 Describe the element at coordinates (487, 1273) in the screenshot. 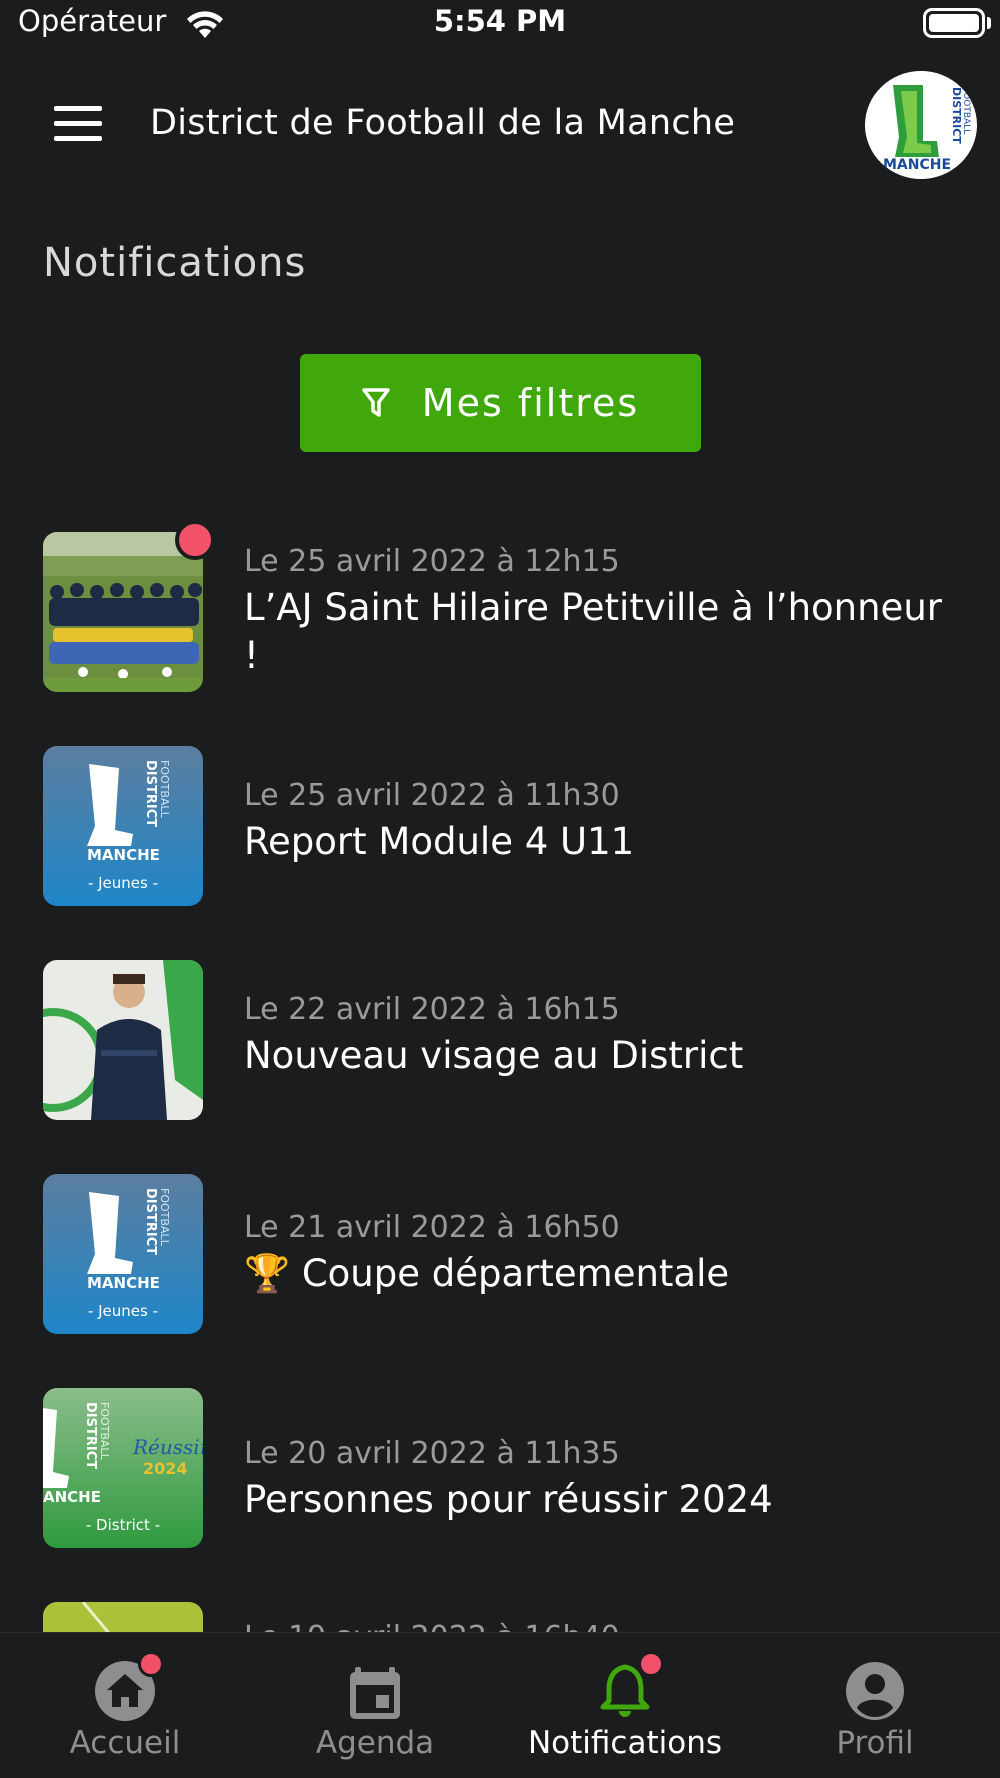

I see `notification-title: 🏆 Coupe départementale` at that location.